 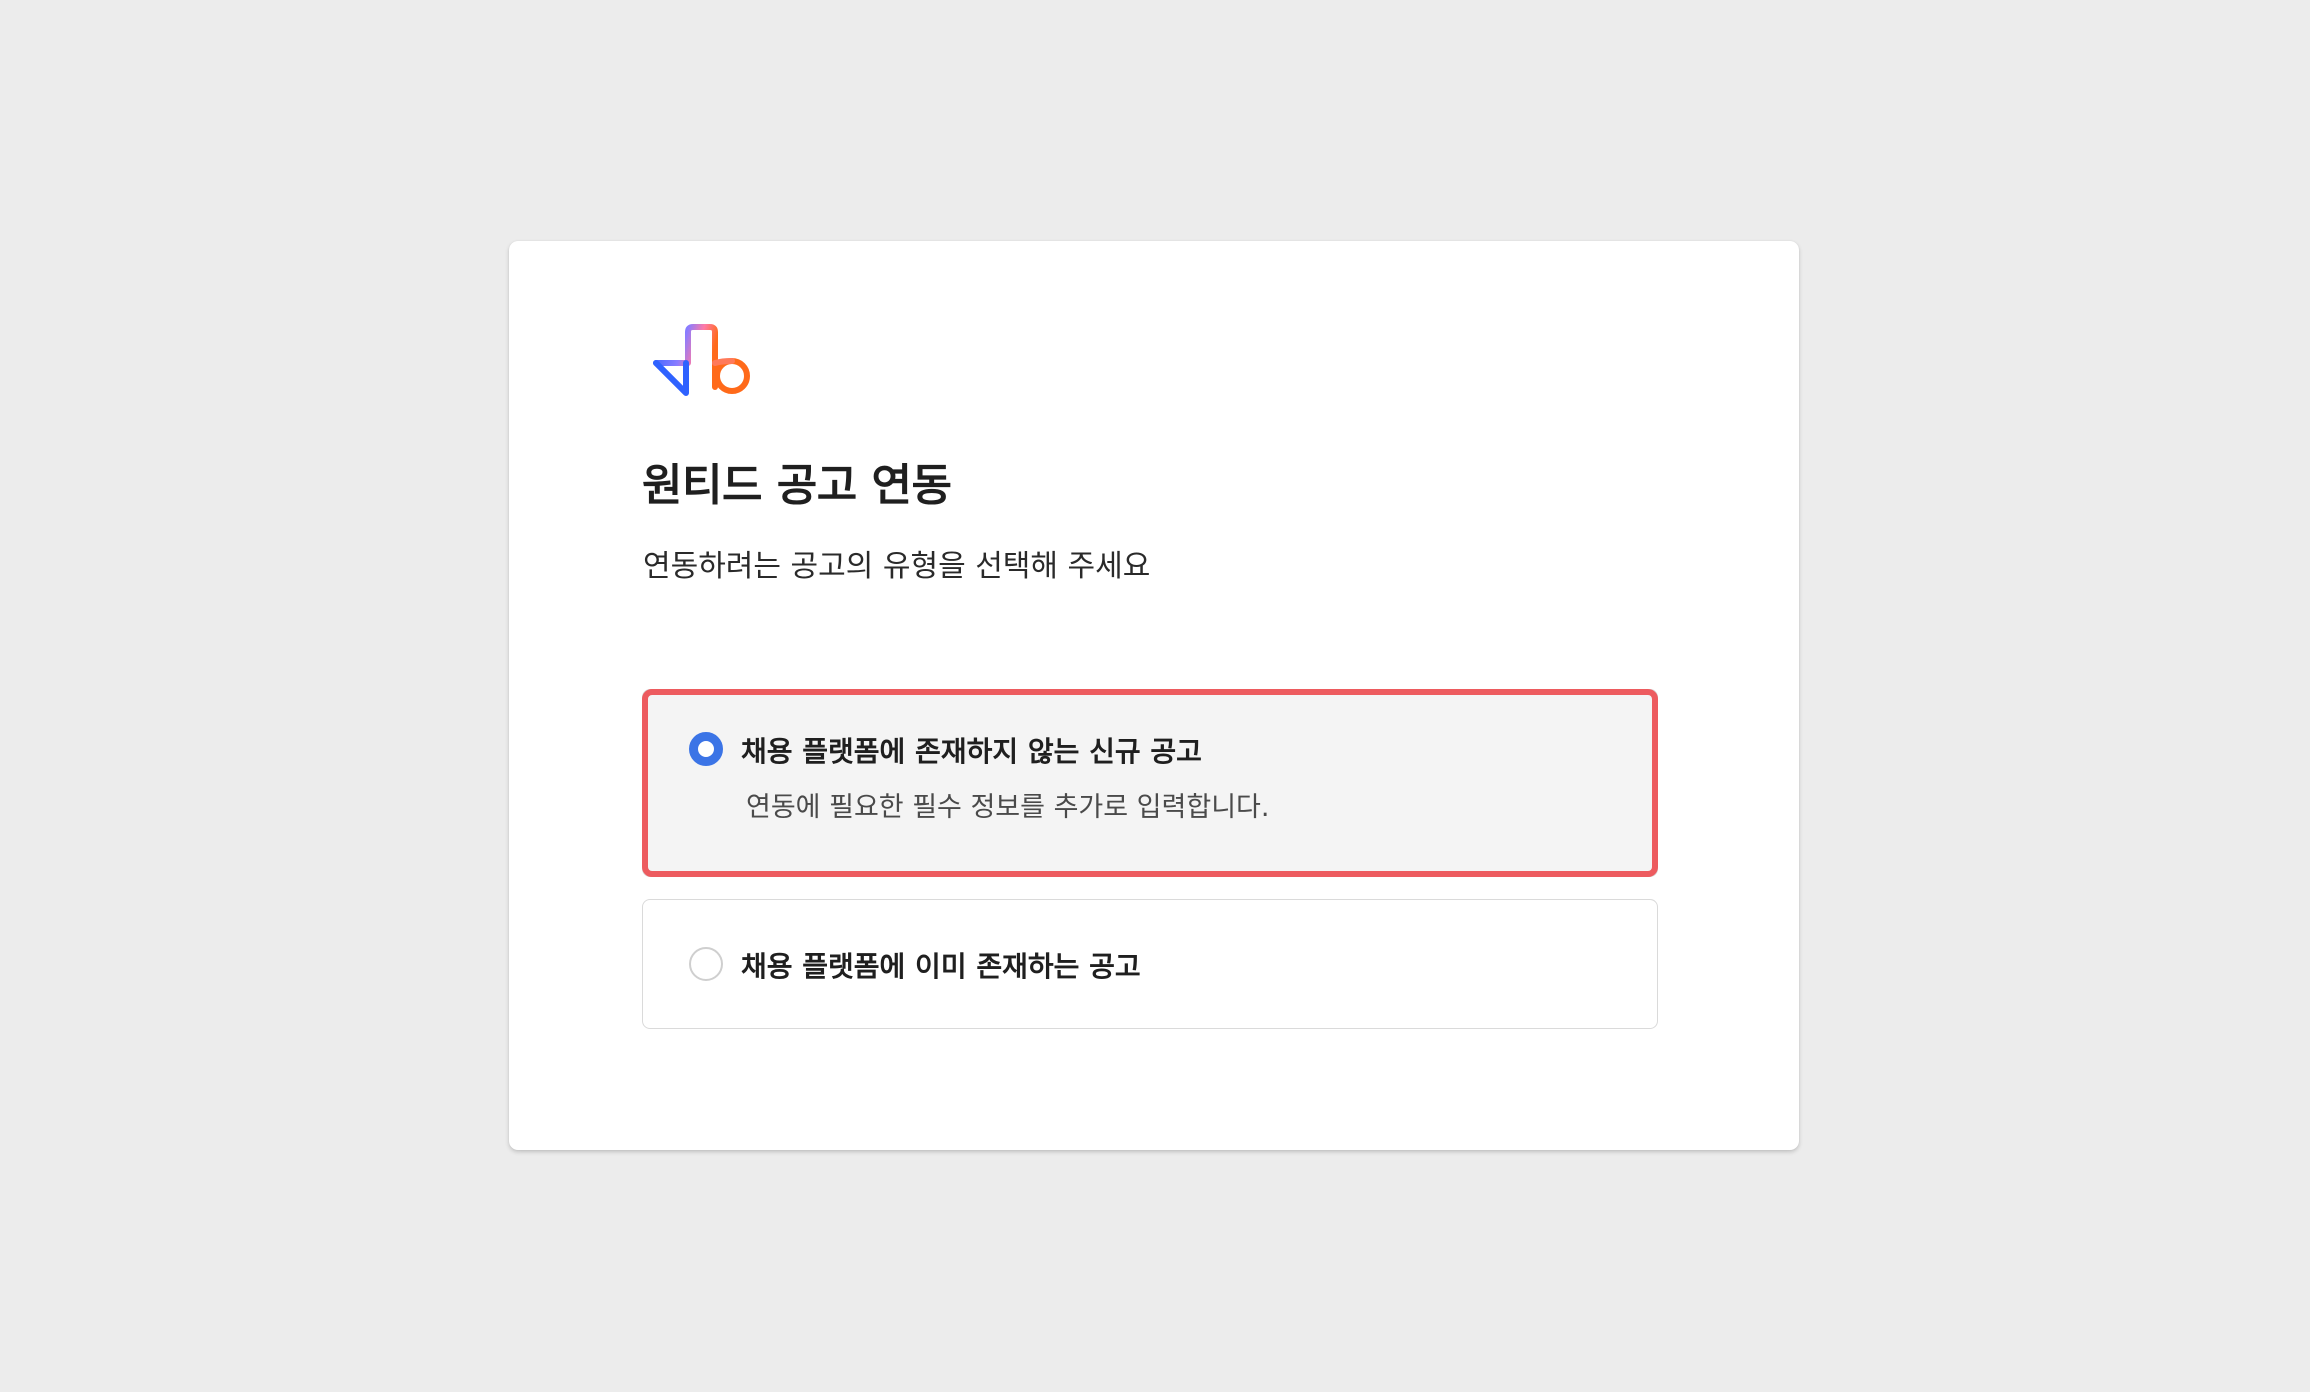 I want to click on option-new-posting-label: 채용 플랫폼에 존재하지 않는 신규 공고, so click(x=971, y=751).